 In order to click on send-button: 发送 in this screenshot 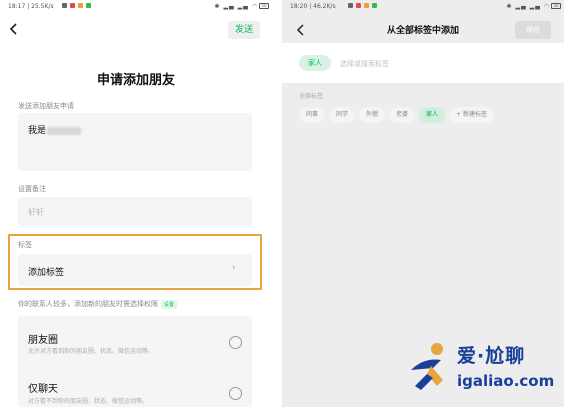, I will do `click(244, 30)`.